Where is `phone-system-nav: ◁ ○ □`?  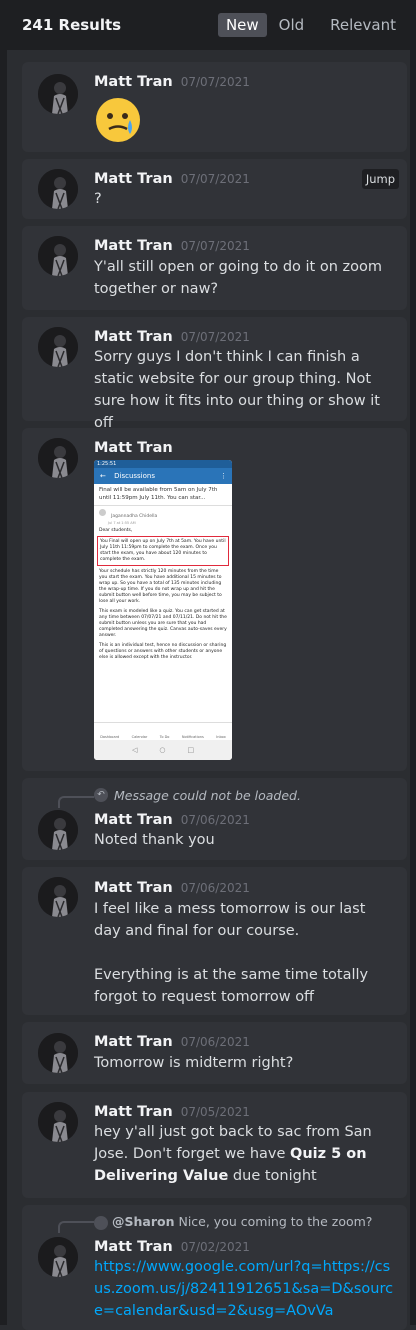 phone-system-nav: ◁ ○ □ is located at coordinates (163, 750).